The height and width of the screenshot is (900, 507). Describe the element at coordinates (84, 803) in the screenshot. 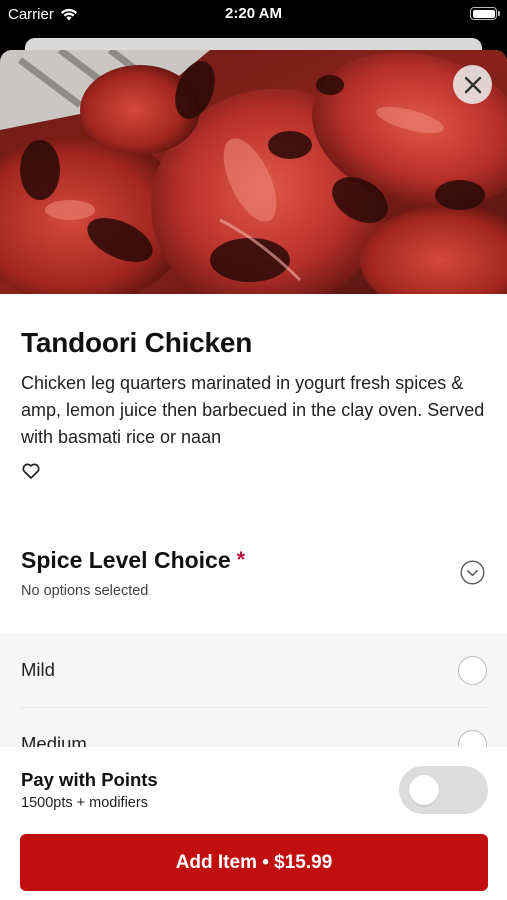

I see `points-cost: 1500pts + modifiers` at that location.